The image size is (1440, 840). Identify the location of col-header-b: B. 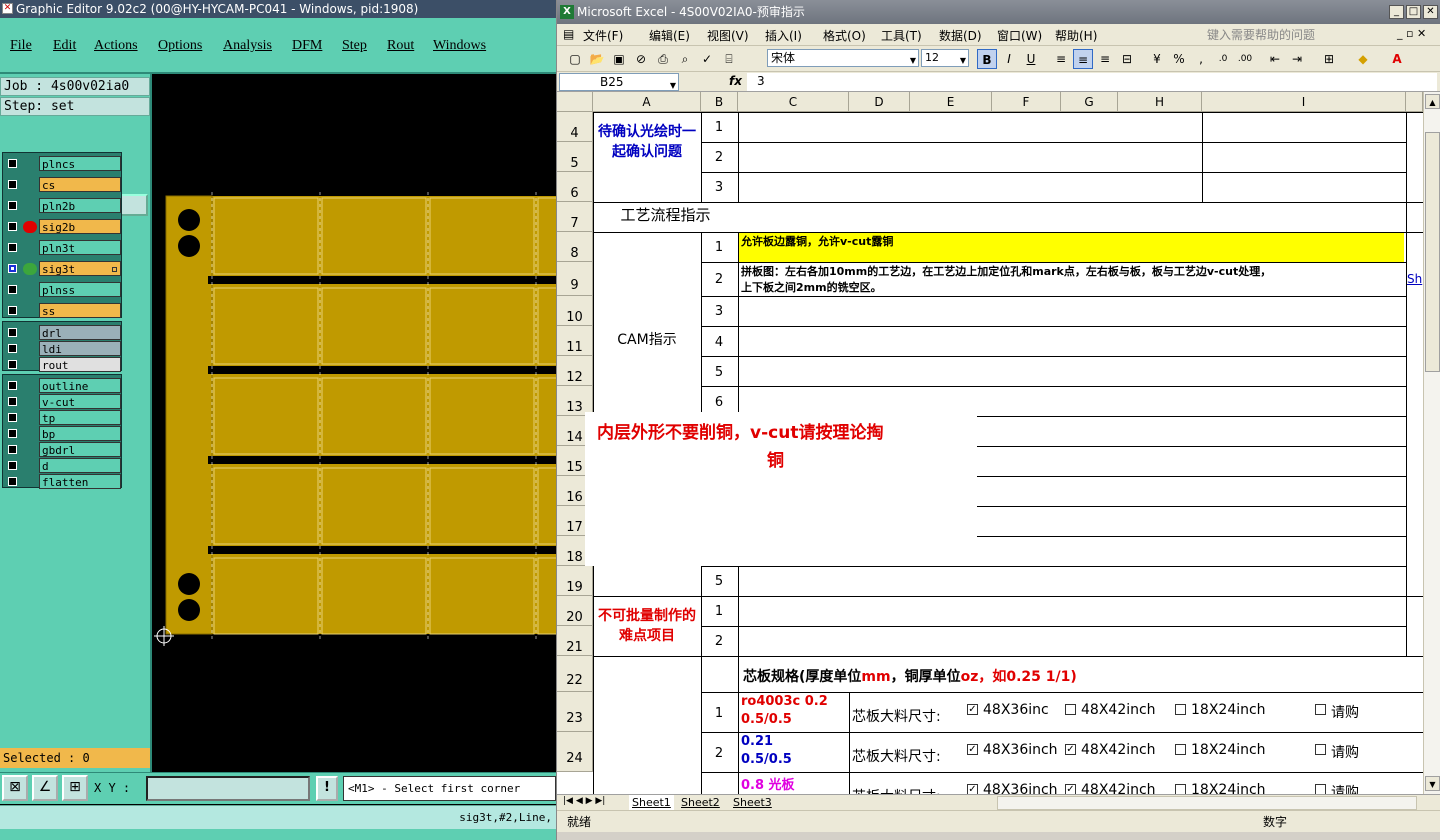
(719, 102).